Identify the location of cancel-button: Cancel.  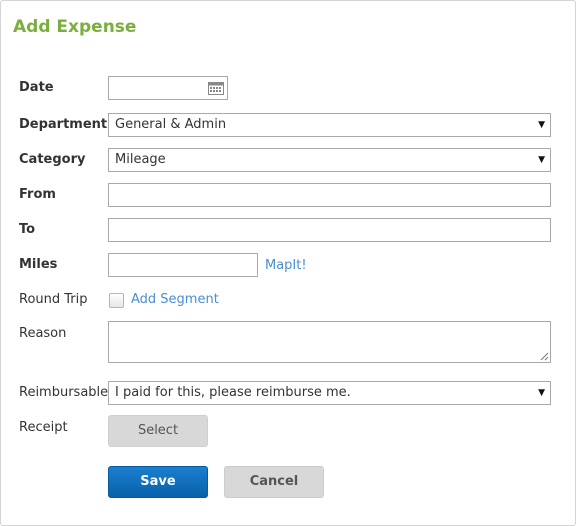
(274, 482).